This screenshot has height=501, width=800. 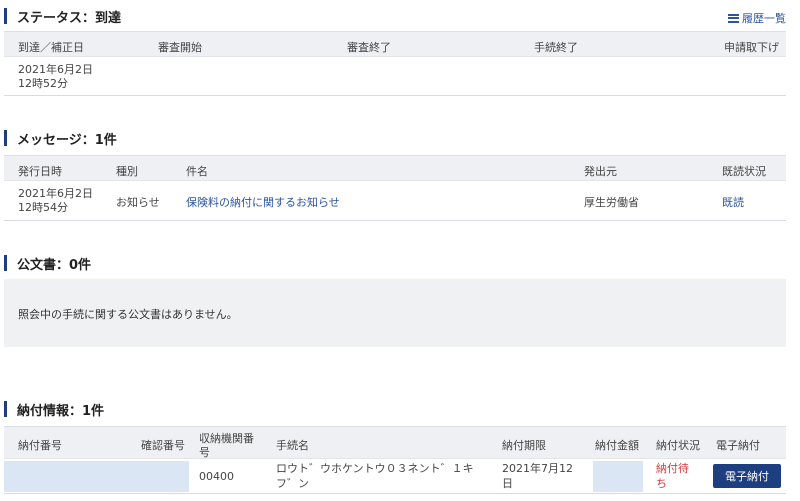 I want to click on payment-section-title: 納付情報：1件, so click(x=54, y=409).